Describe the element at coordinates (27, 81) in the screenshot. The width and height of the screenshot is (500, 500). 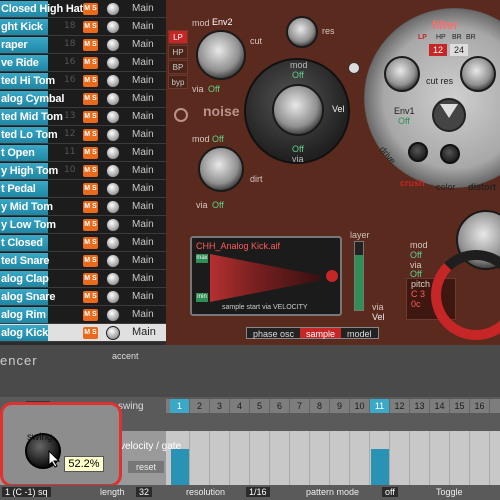
I see `instrument-name: ted Hi Tom` at that location.